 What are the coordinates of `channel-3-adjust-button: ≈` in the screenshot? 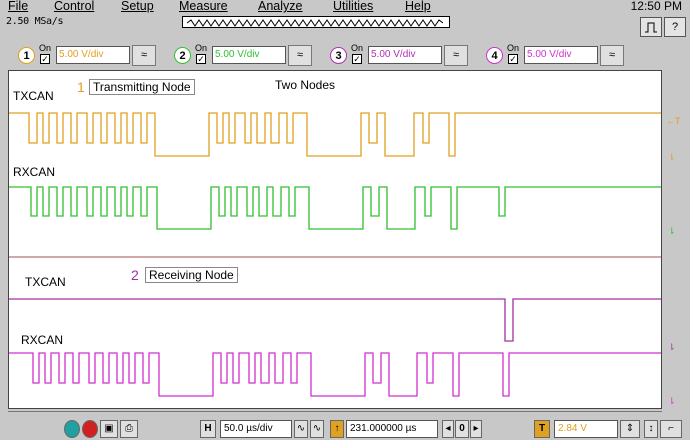 It's located at (456, 55).